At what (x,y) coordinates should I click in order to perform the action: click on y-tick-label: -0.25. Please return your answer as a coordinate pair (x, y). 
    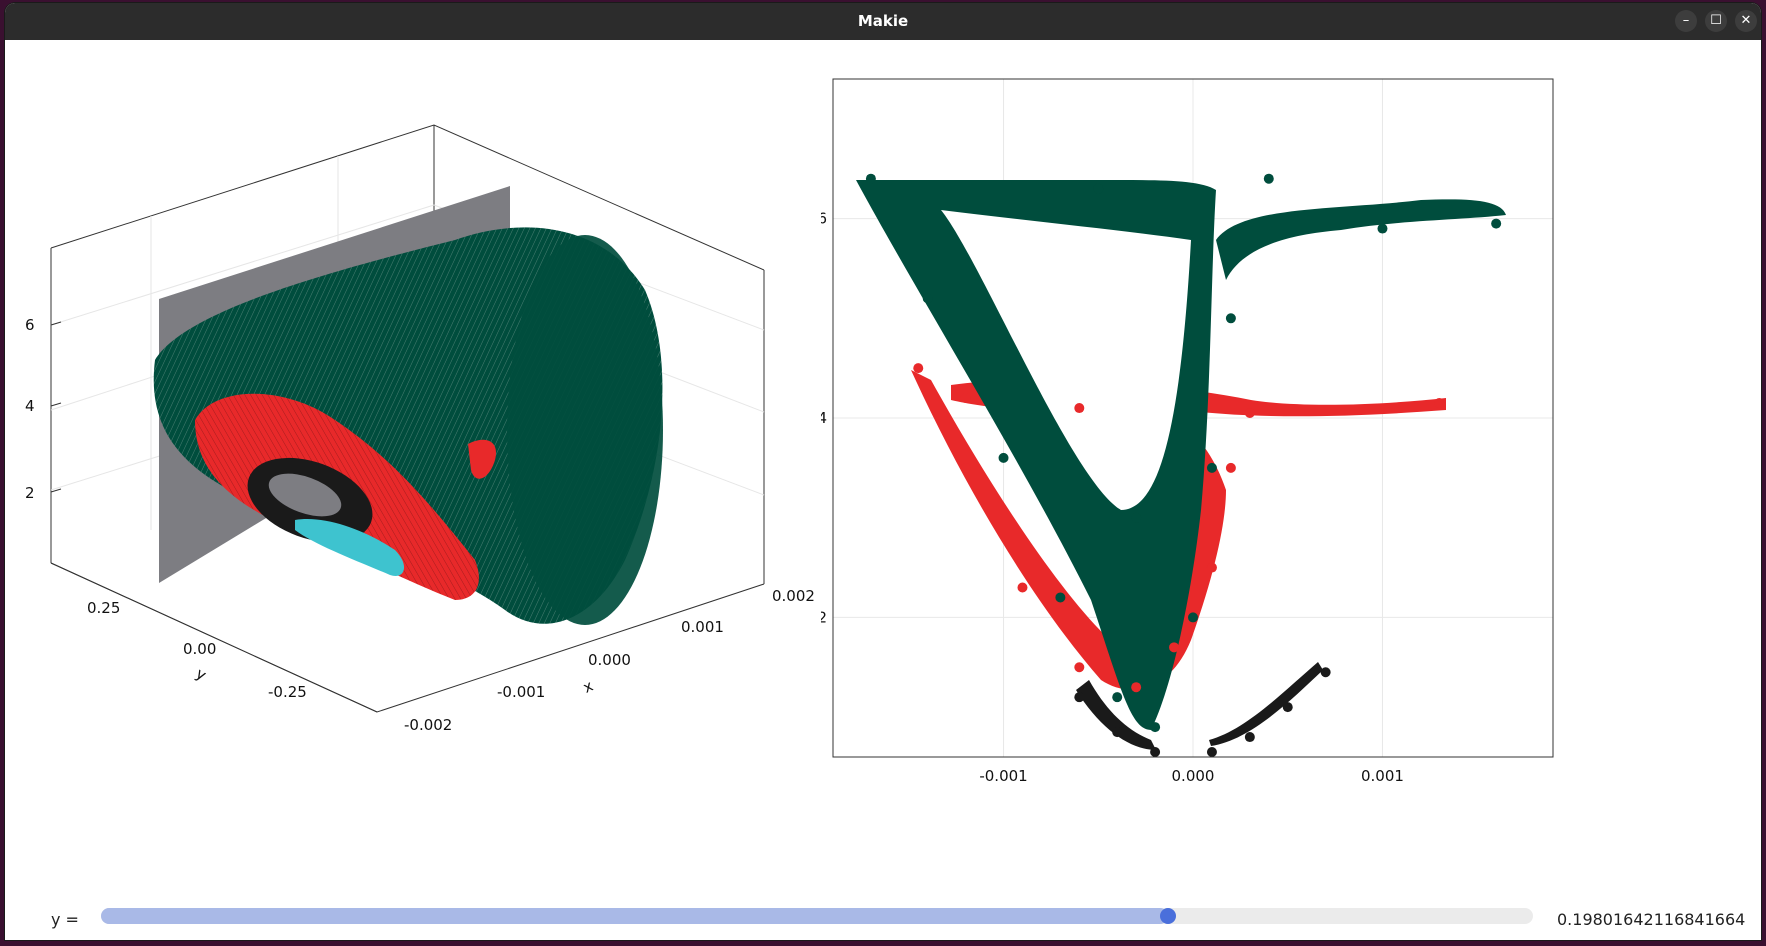
    Looking at the image, I should click on (287, 692).